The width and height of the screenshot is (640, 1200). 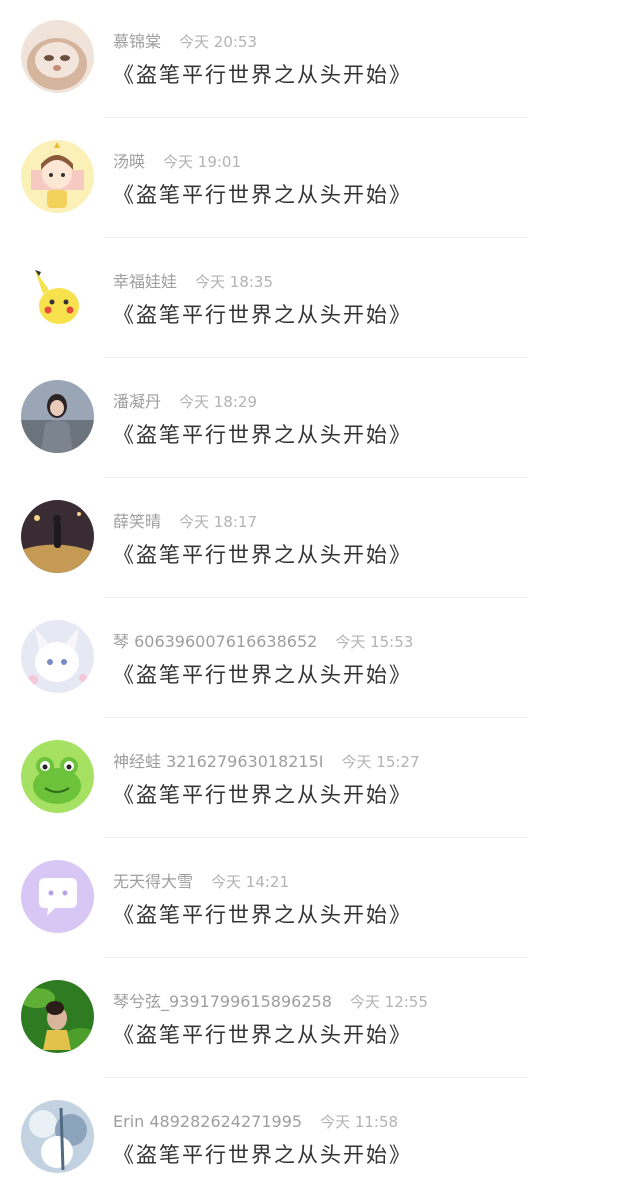 What do you see at coordinates (320, 180) in the screenshot?
I see `list-item: 汤暎 今天 19:01 《盗笔平行世界之从头开始》` at bounding box center [320, 180].